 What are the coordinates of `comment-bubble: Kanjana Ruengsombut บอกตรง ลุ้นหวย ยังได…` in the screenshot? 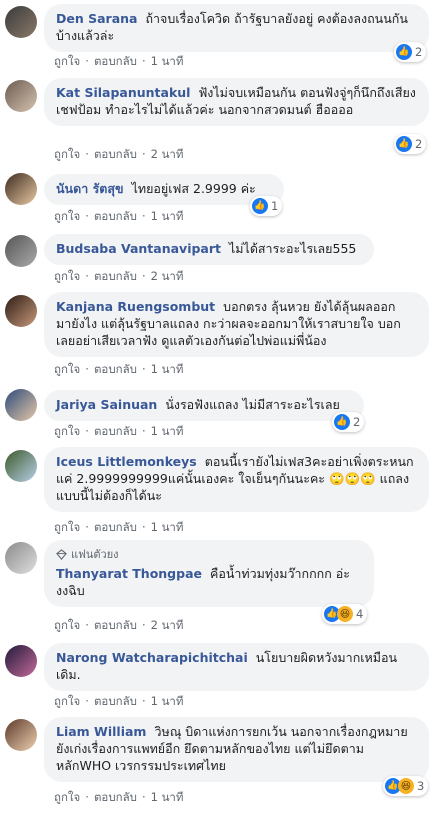 It's located at (236, 324).